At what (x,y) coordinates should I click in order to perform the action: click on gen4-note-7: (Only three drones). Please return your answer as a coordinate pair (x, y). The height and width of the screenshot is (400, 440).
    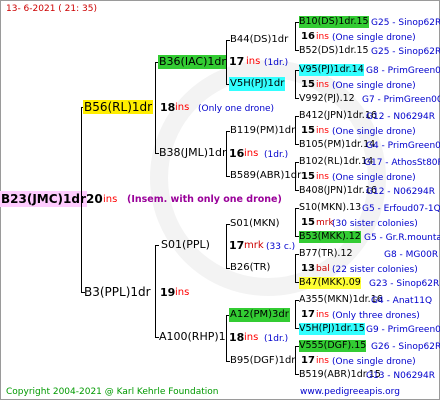
    Looking at the image, I should click on (376, 316).